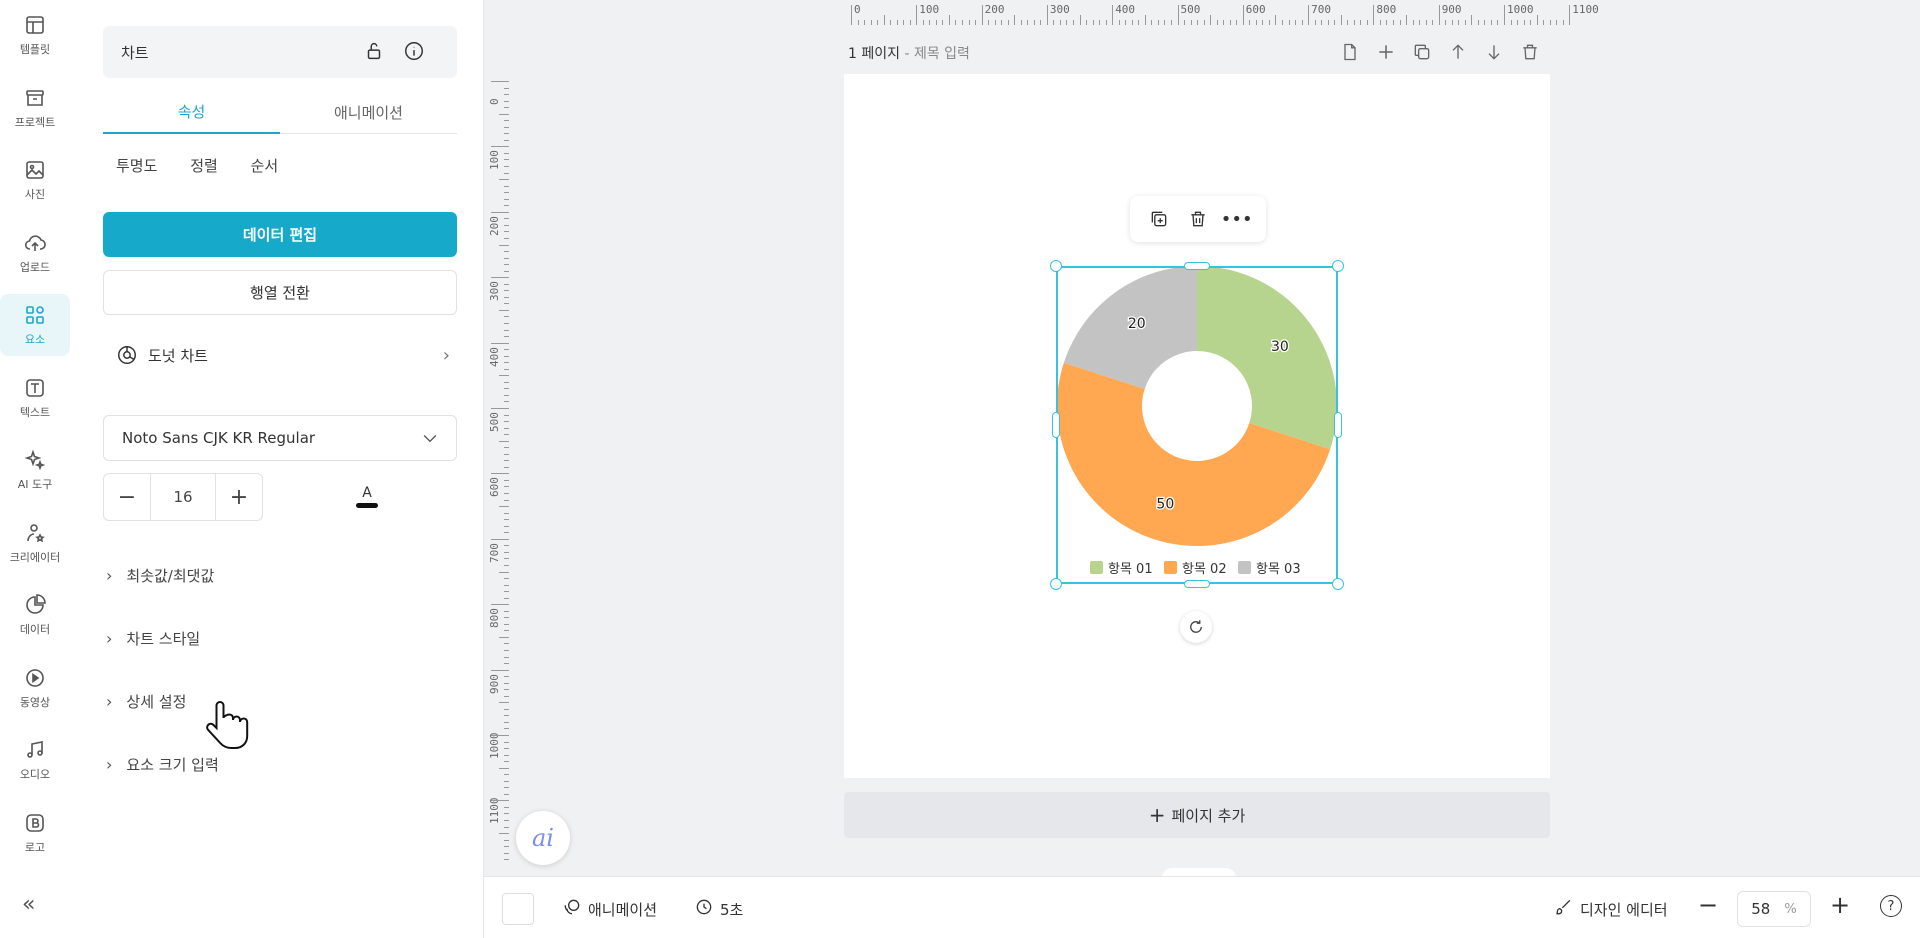 Image resolution: width=1920 pixels, height=938 pixels. I want to click on design-editor-button: 디자인 에디터, so click(1611, 909).